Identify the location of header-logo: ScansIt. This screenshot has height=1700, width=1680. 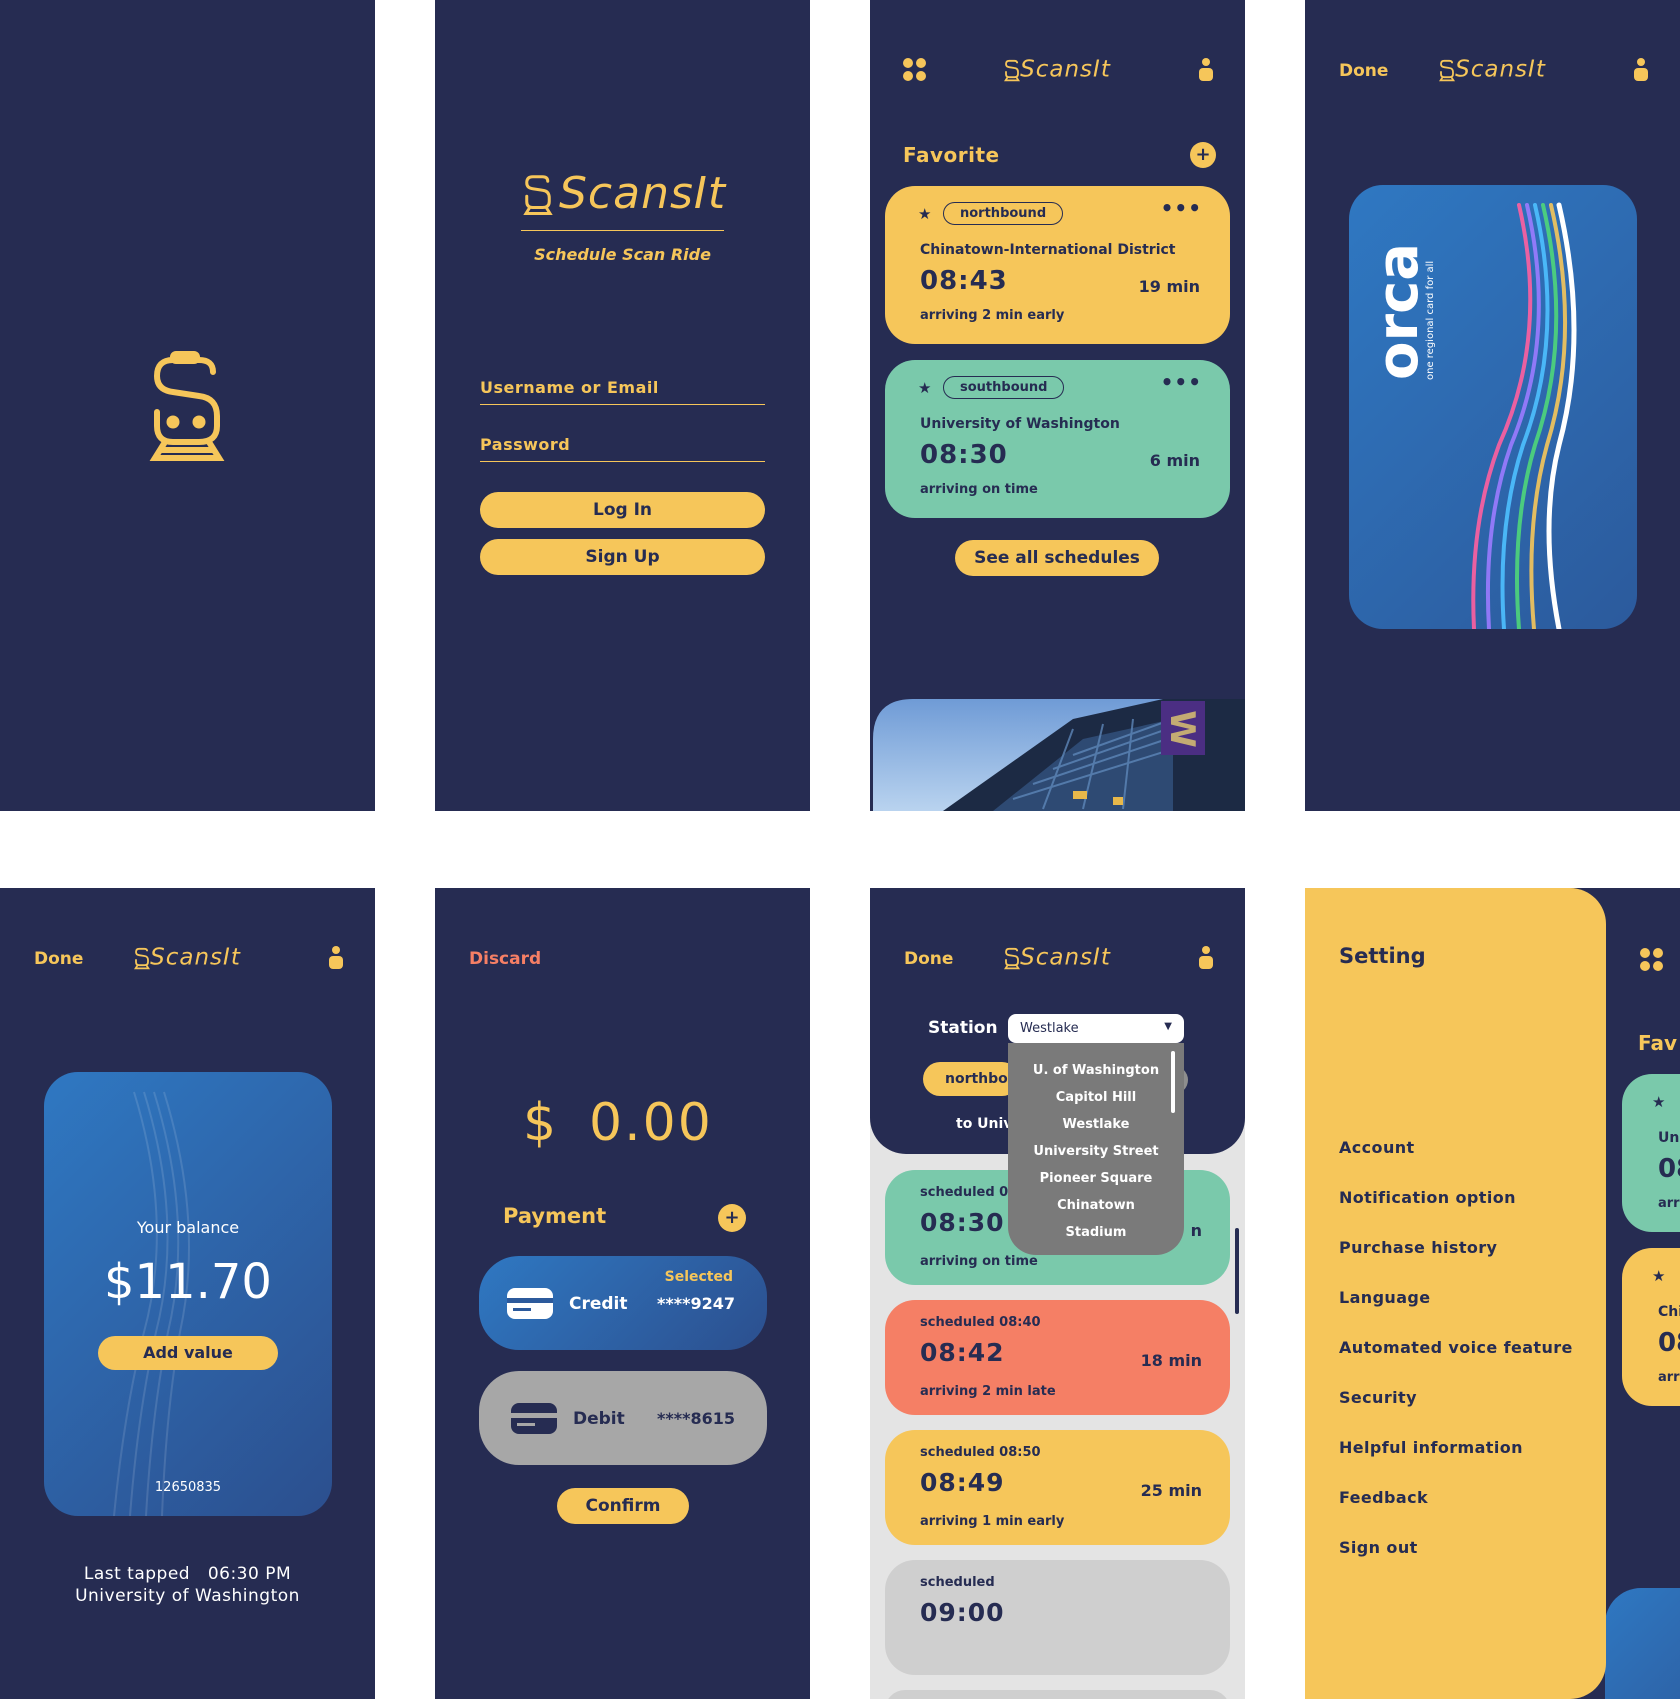
(1057, 957).